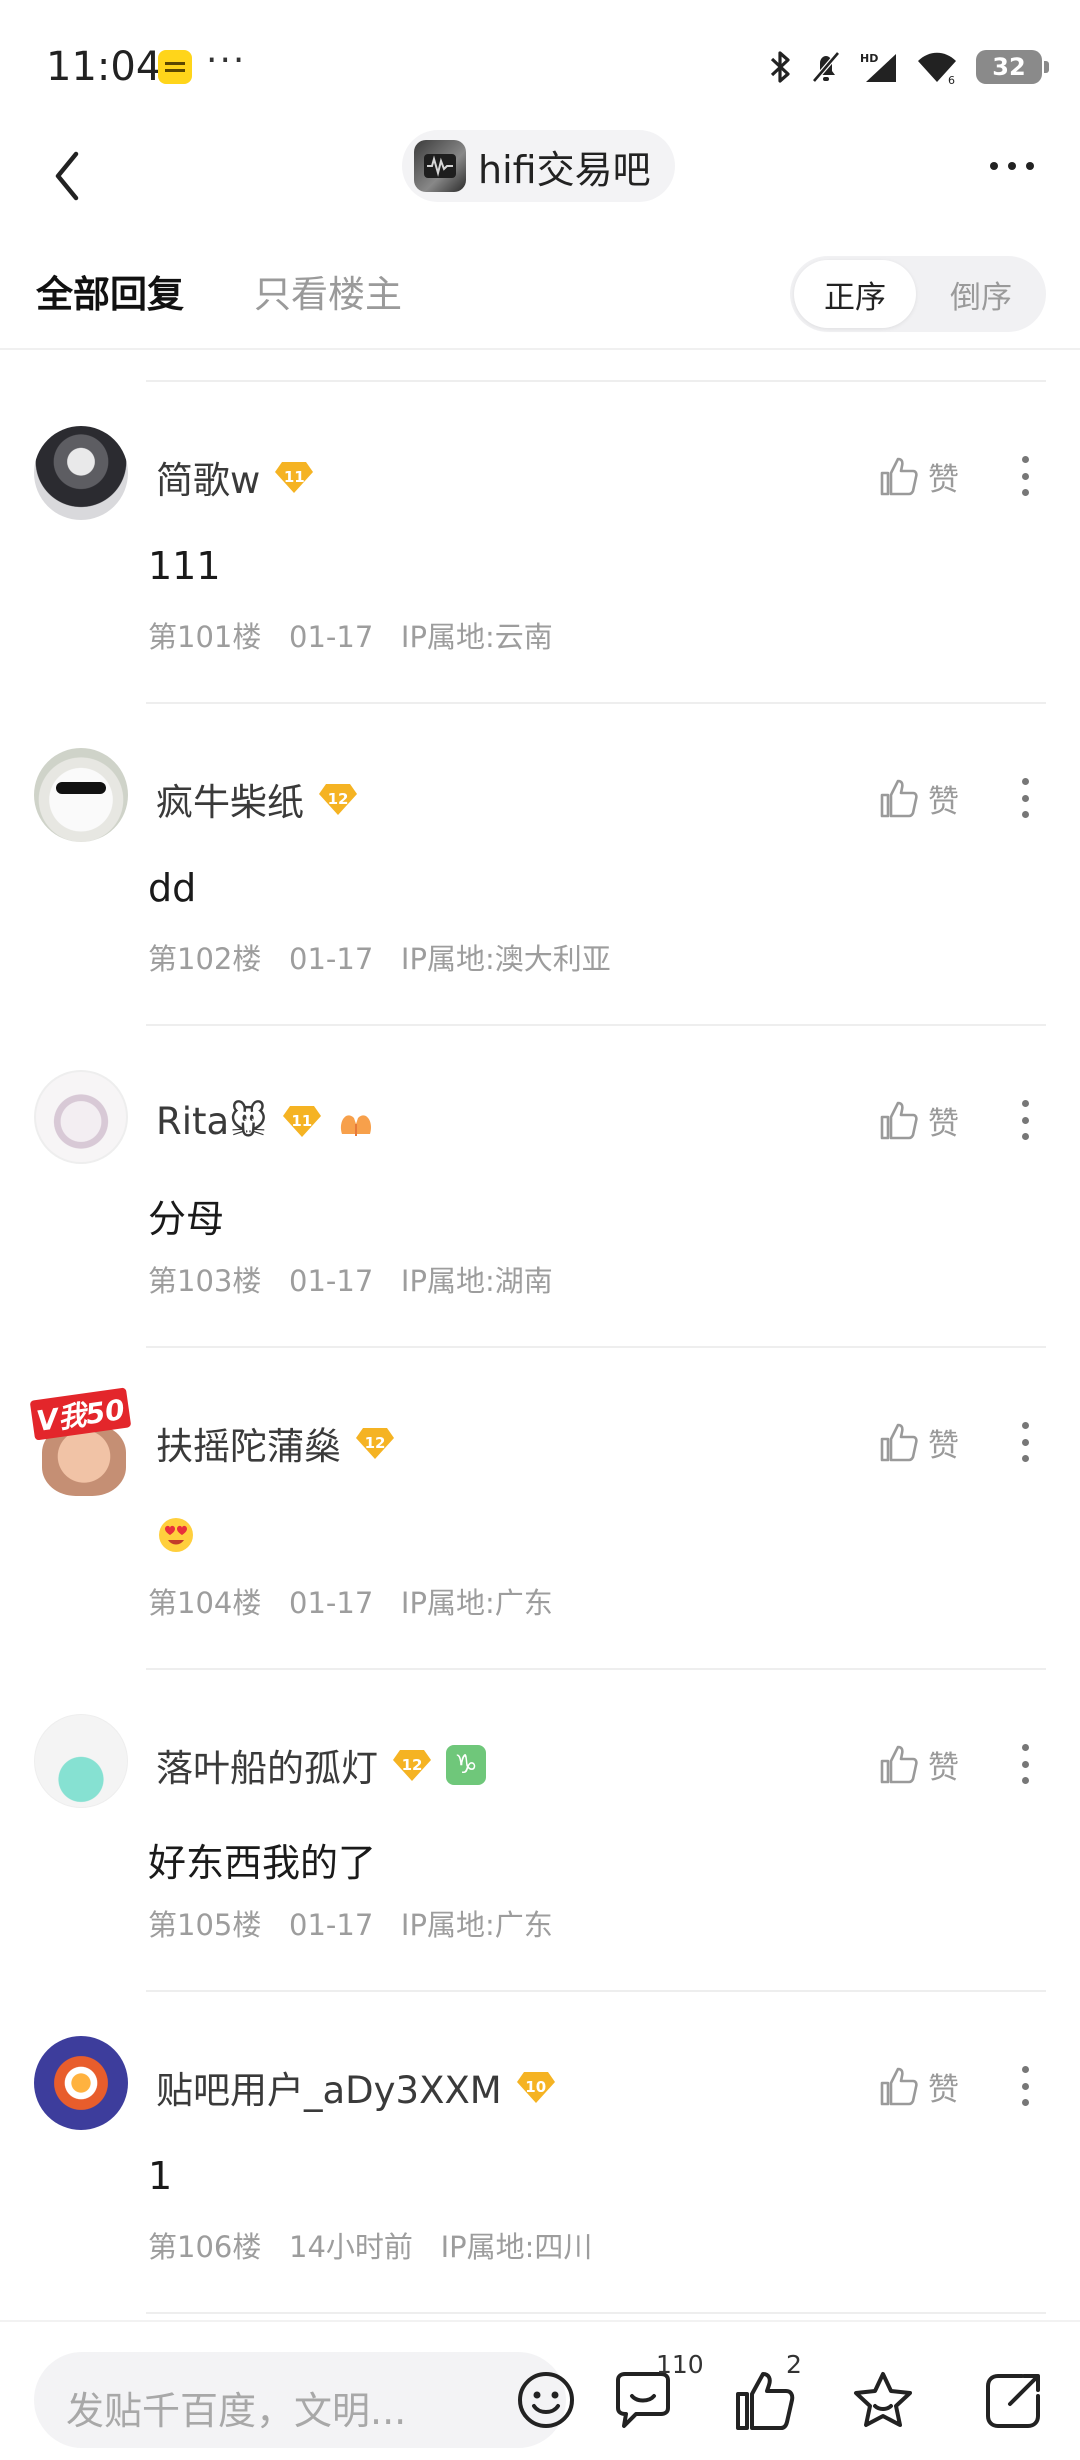  Describe the element at coordinates (564, 169) in the screenshot. I see `forum-name: hifi交易吧` at that location.